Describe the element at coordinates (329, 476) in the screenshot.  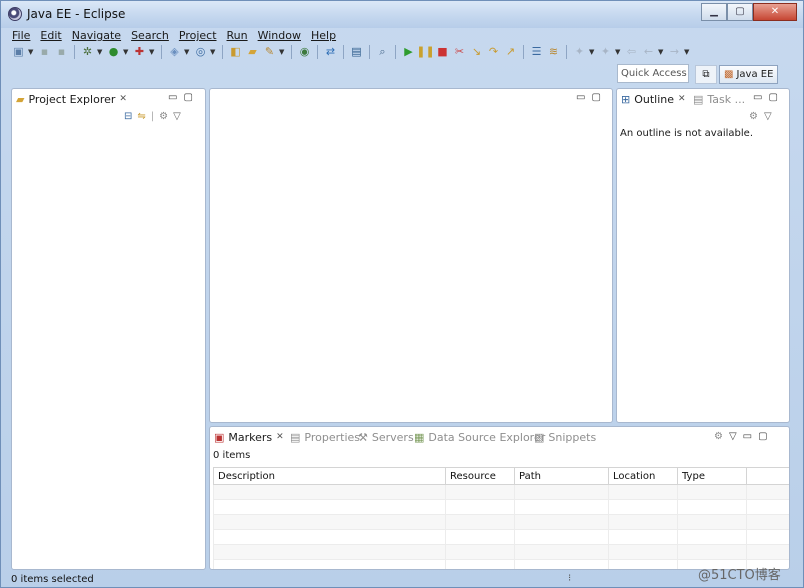
I see `column-description: Description` at that location.